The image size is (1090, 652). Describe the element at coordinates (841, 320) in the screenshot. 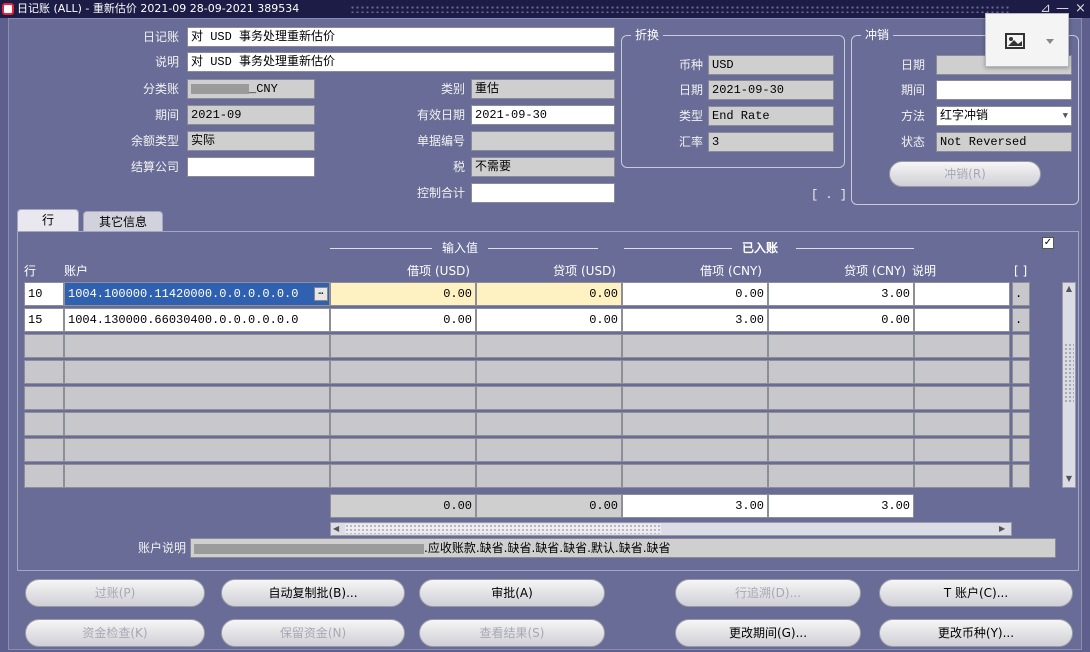

I see `table-row-credit-cny: 0.00` at that location.